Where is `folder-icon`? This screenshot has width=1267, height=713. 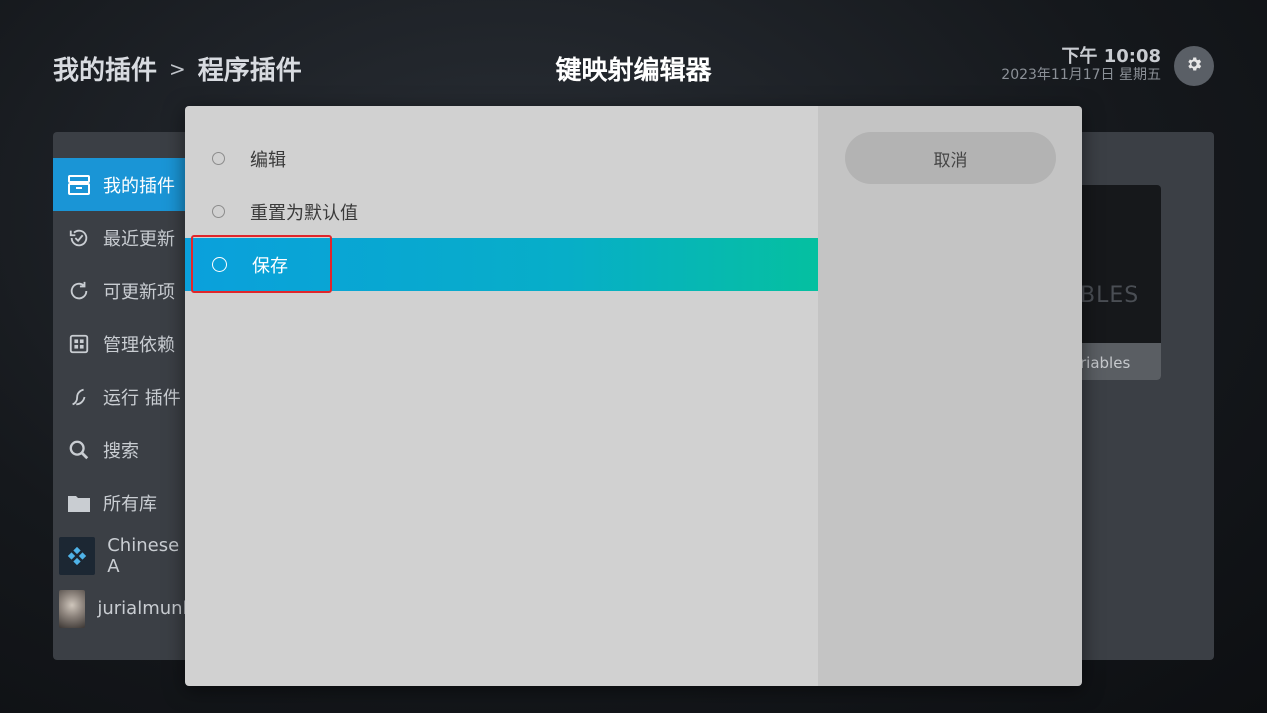 folder-icon is located at coordinates (79, 503).